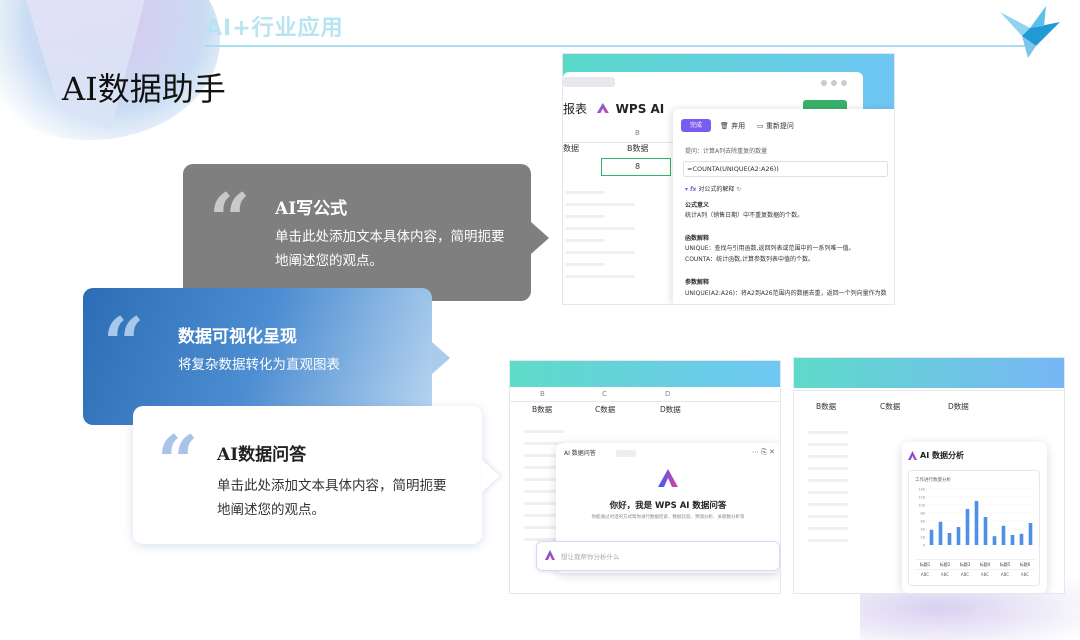 This screenshot has width=1080, height=640. What do you see at coordinates (763, 452) in the screenshot?
I see `panel-actions-icon: ⋯ ⎘ ✕` at bounding box center [763, 452].